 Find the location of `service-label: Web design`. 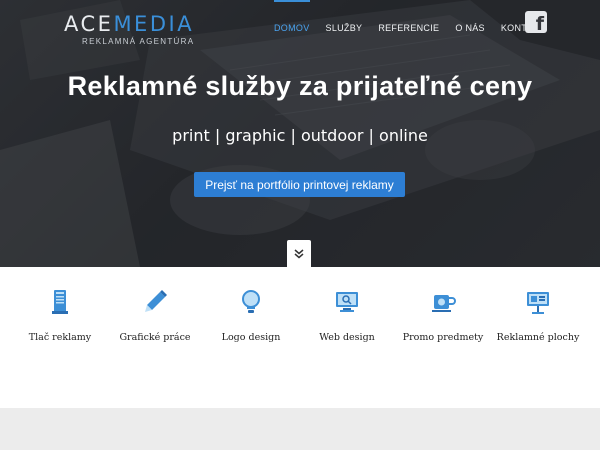

service-label: Web design is located at coordinates (347, 337).